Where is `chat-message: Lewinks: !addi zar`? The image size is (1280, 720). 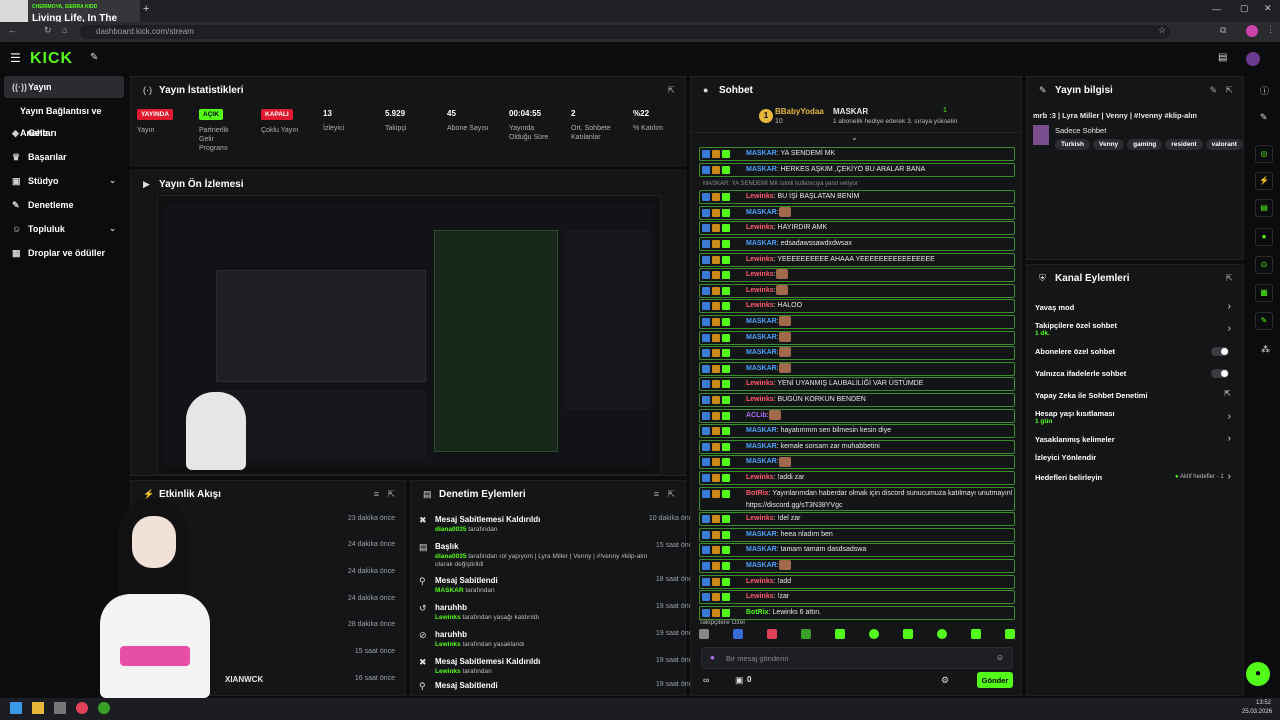 chat-message: Lewinks: !addi zar is located at coordinates (857, 478).